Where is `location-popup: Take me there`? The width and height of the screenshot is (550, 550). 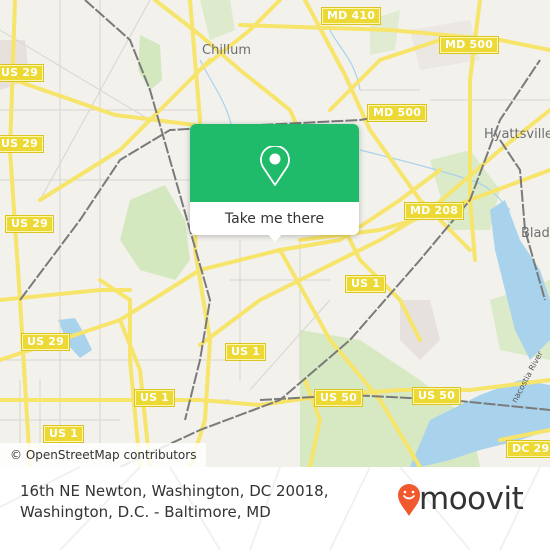 location-popup: Take me there is located at coordinates (274, 183).